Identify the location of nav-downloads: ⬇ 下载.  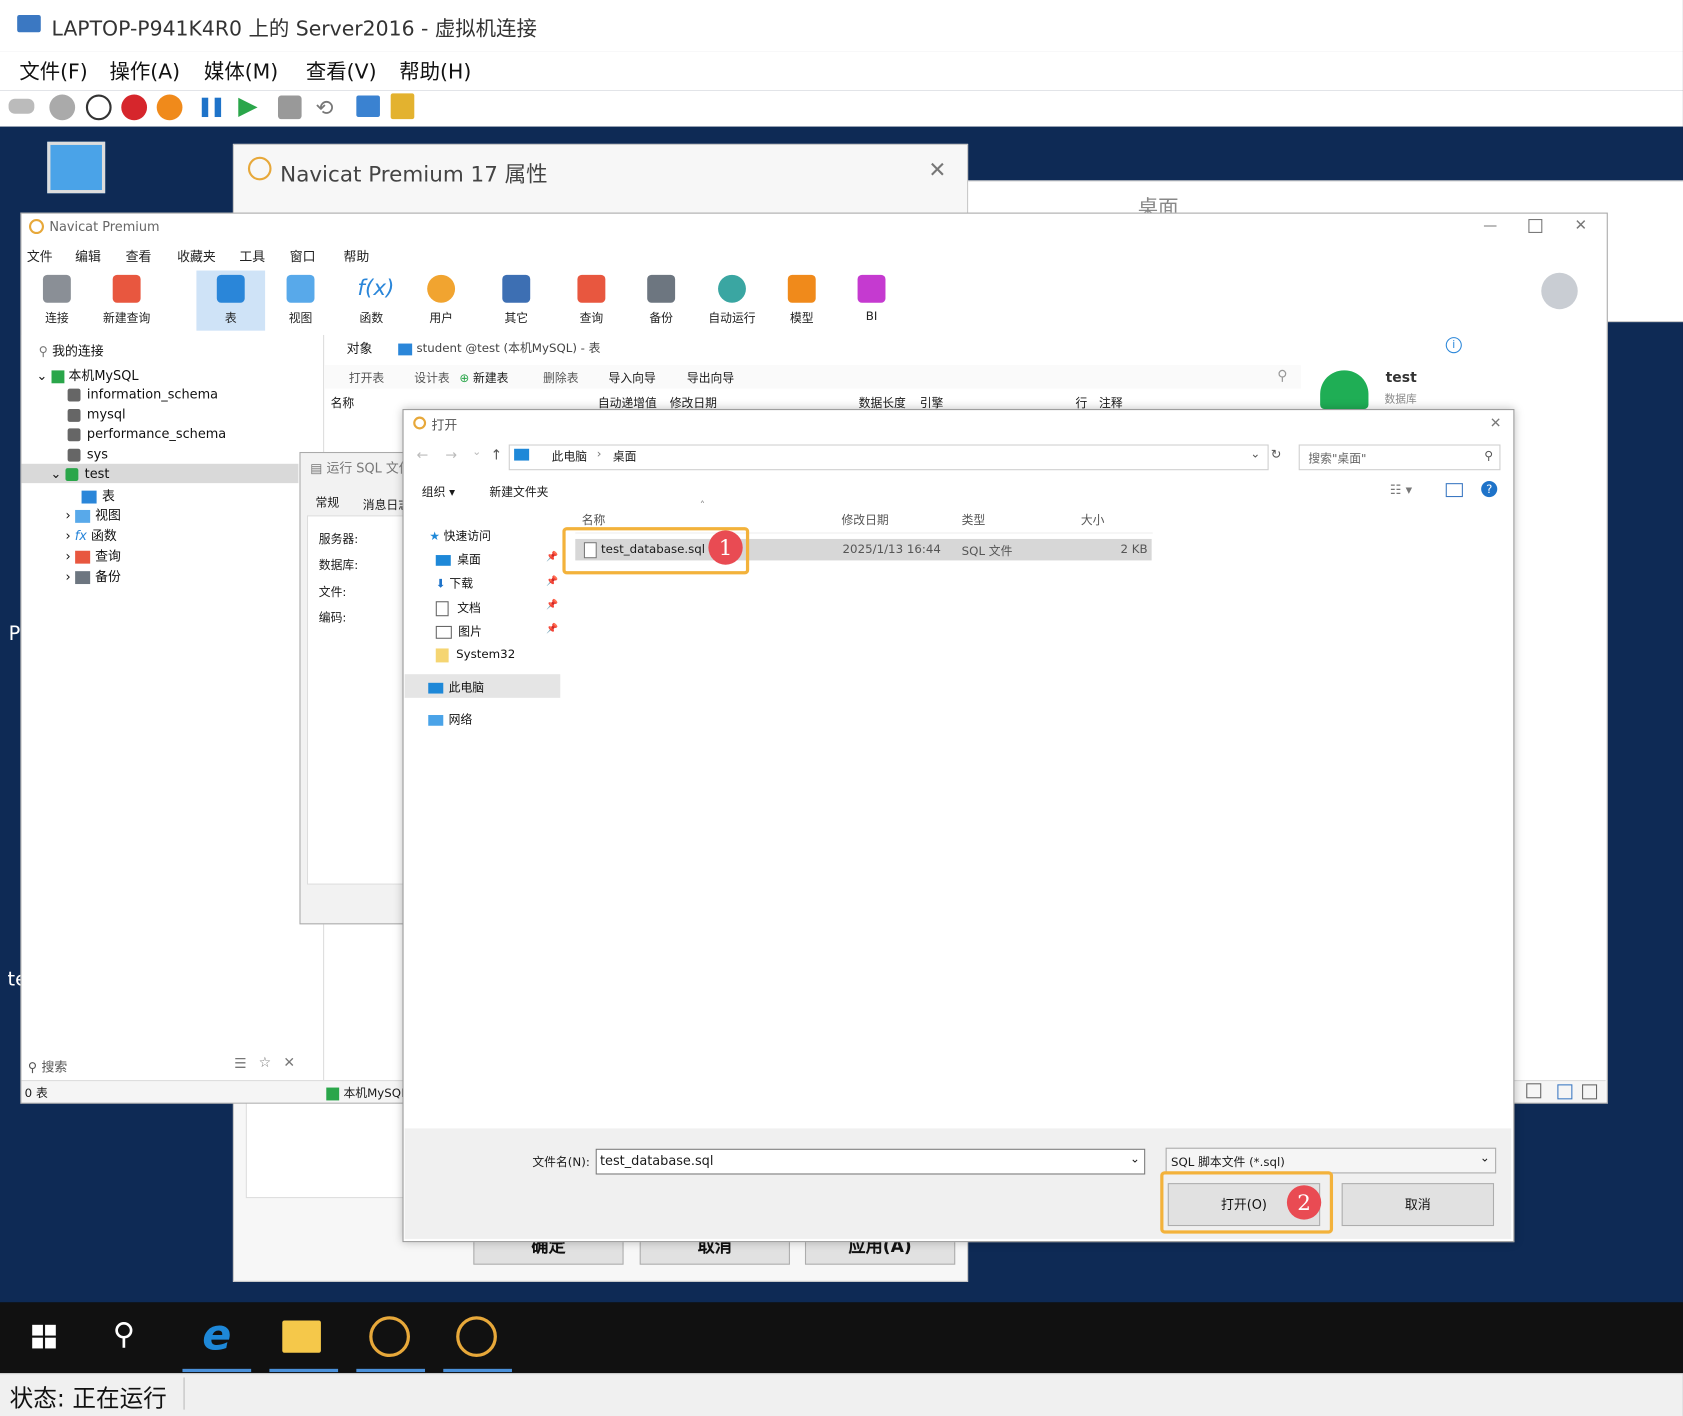
(454, 582).